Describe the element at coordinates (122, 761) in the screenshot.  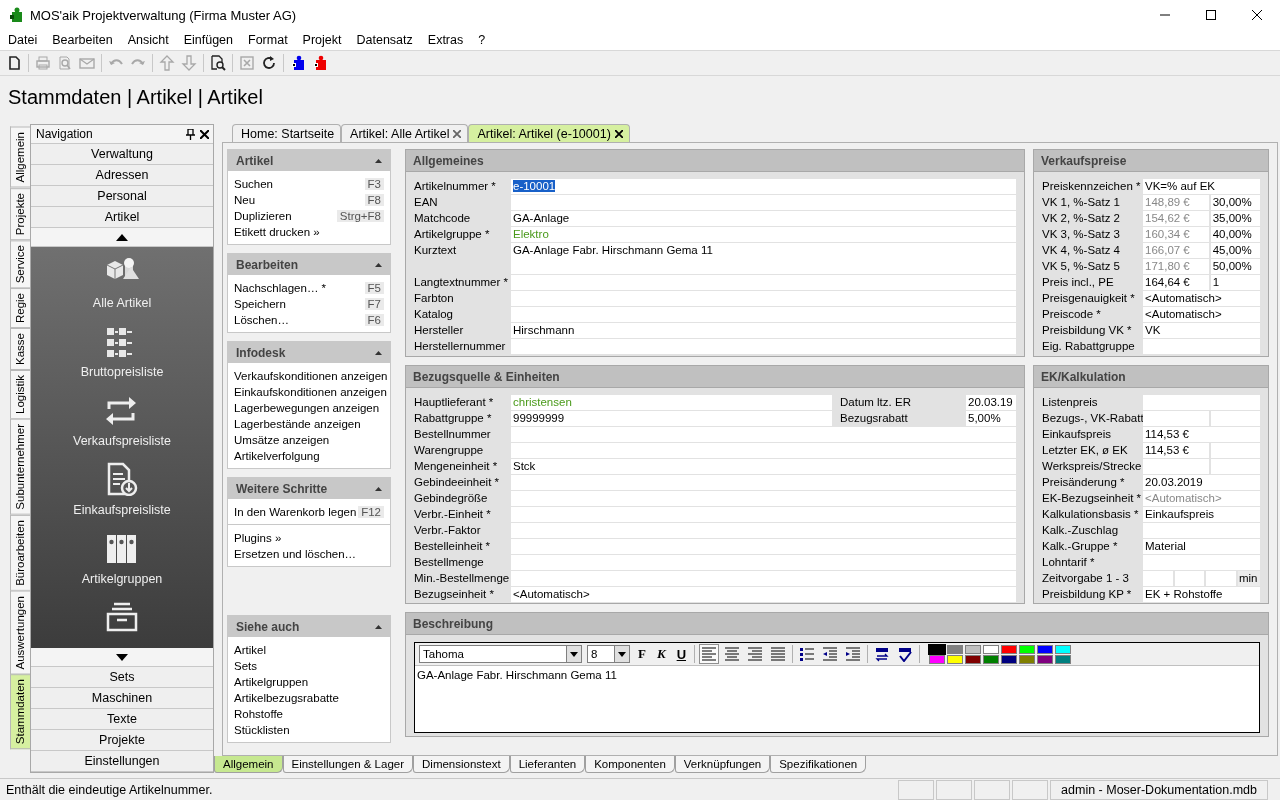
I see `navigation-group-button: Einstellungen` at that location.